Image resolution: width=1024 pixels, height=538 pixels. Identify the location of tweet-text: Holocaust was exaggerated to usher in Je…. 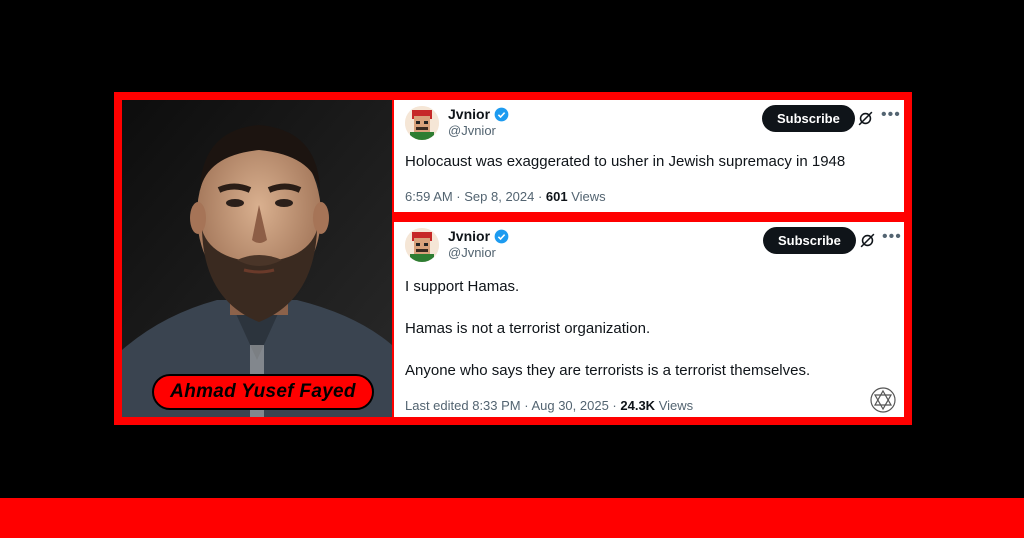
(625, 161).